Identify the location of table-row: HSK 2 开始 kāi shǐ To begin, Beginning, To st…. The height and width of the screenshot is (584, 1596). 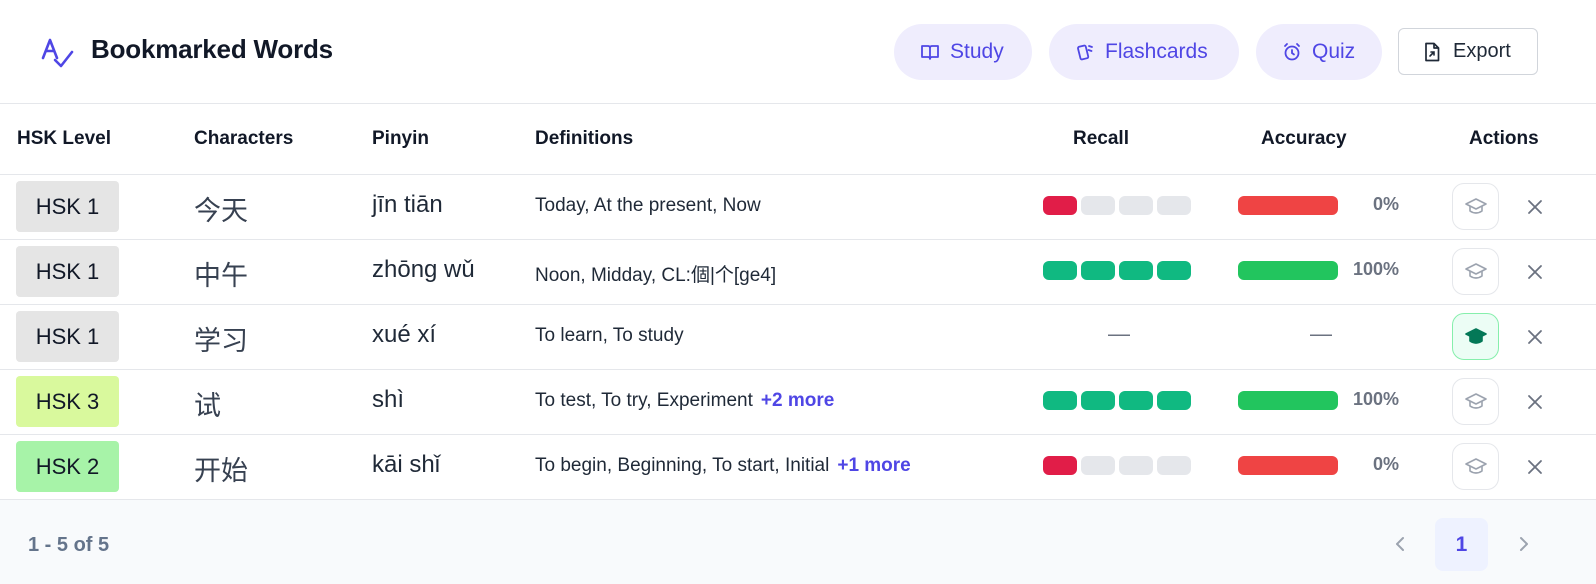
(798, 467).